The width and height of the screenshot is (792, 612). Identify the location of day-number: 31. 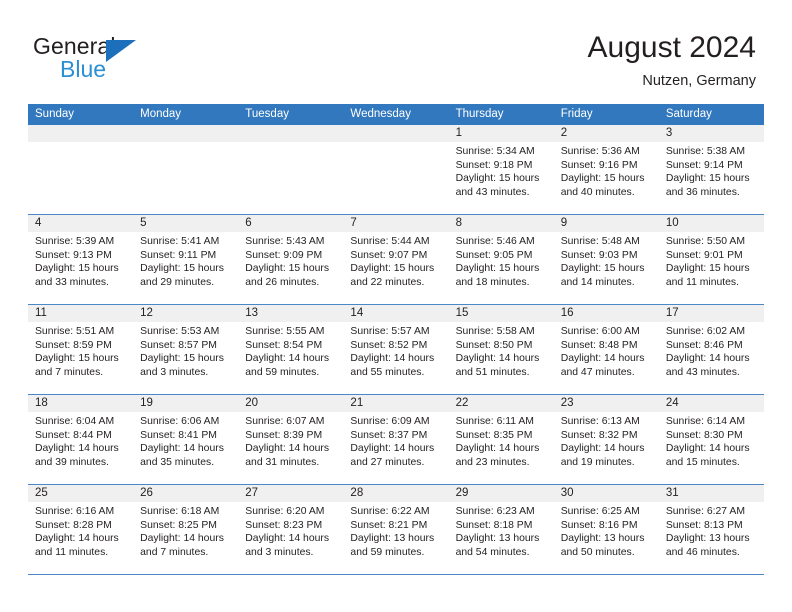
(672, 493).